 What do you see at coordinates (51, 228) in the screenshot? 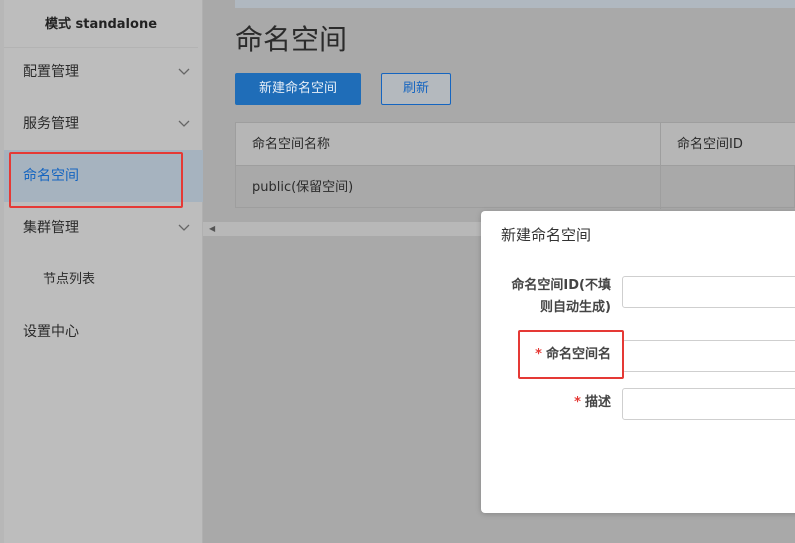
I see `sidebar-item-label: 集群管理` at bounding box center [51, 228].